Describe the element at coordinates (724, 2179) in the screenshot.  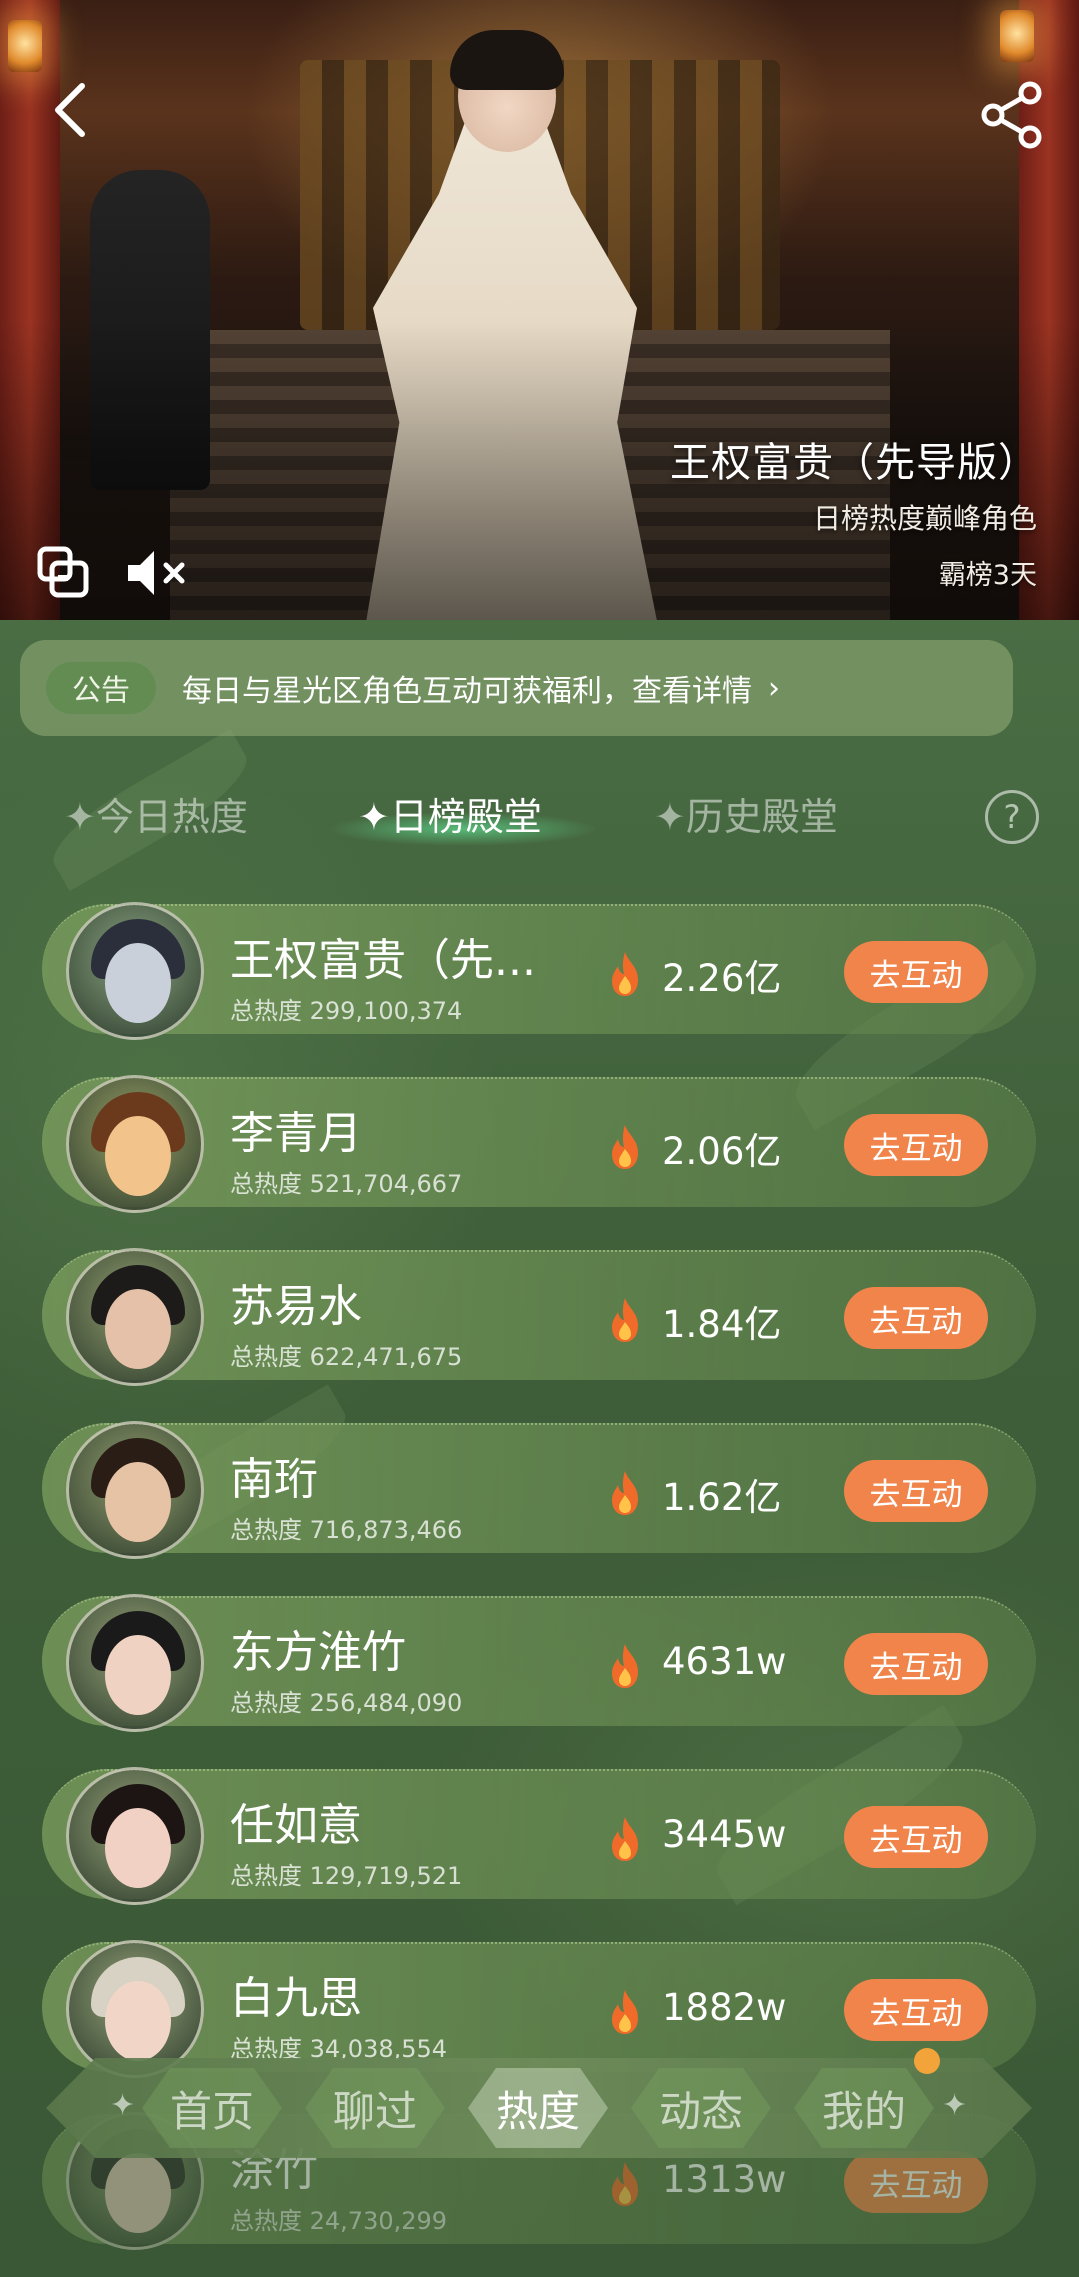
I see `daily-heat: 1313w` at that location.